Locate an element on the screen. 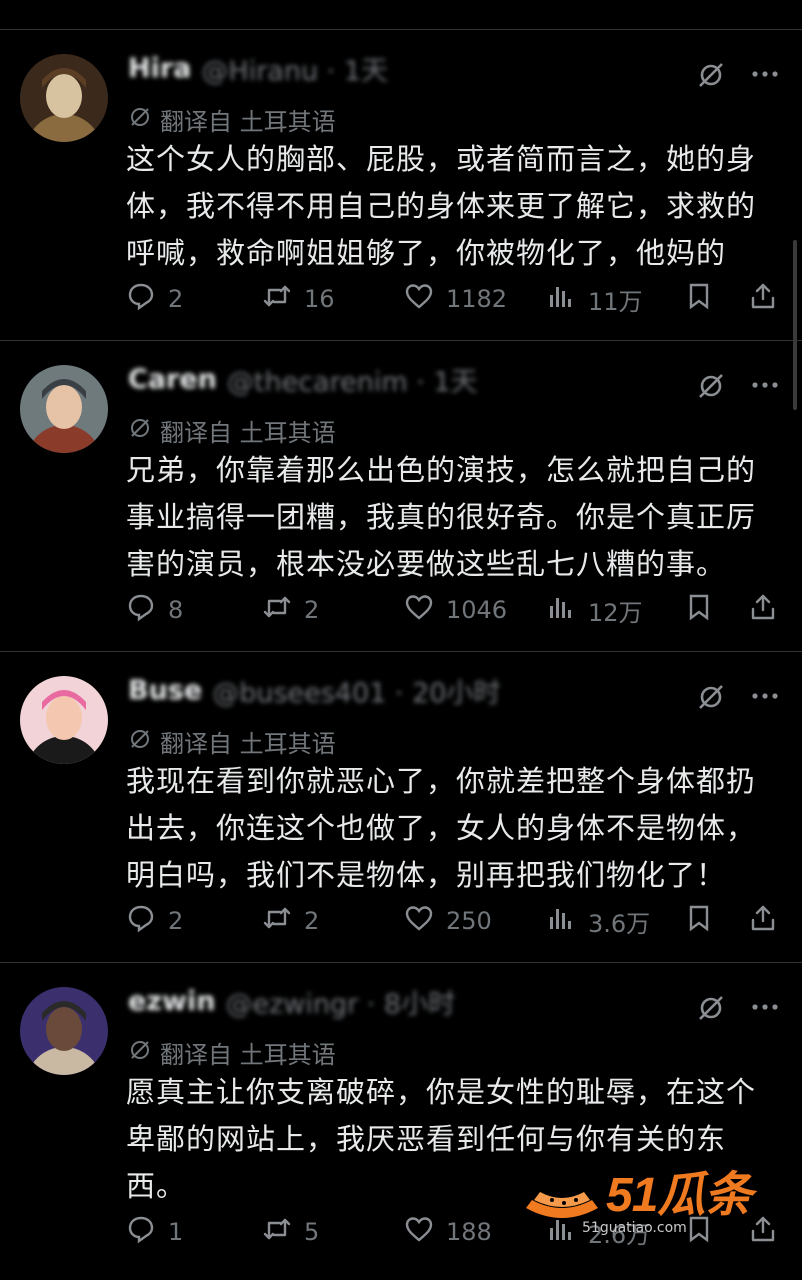 The image size is (802, 1280). repost-button: 16 is located at coordinates (298, 299).